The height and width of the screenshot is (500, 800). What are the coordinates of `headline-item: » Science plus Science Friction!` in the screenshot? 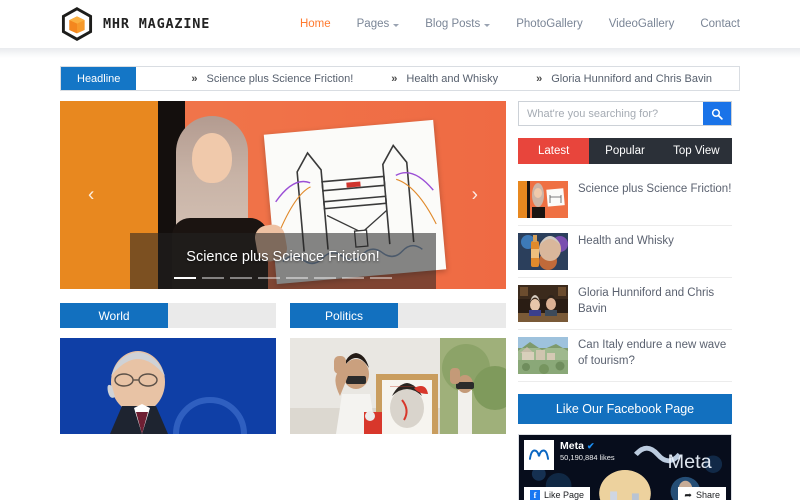 It's located at (291, 79).